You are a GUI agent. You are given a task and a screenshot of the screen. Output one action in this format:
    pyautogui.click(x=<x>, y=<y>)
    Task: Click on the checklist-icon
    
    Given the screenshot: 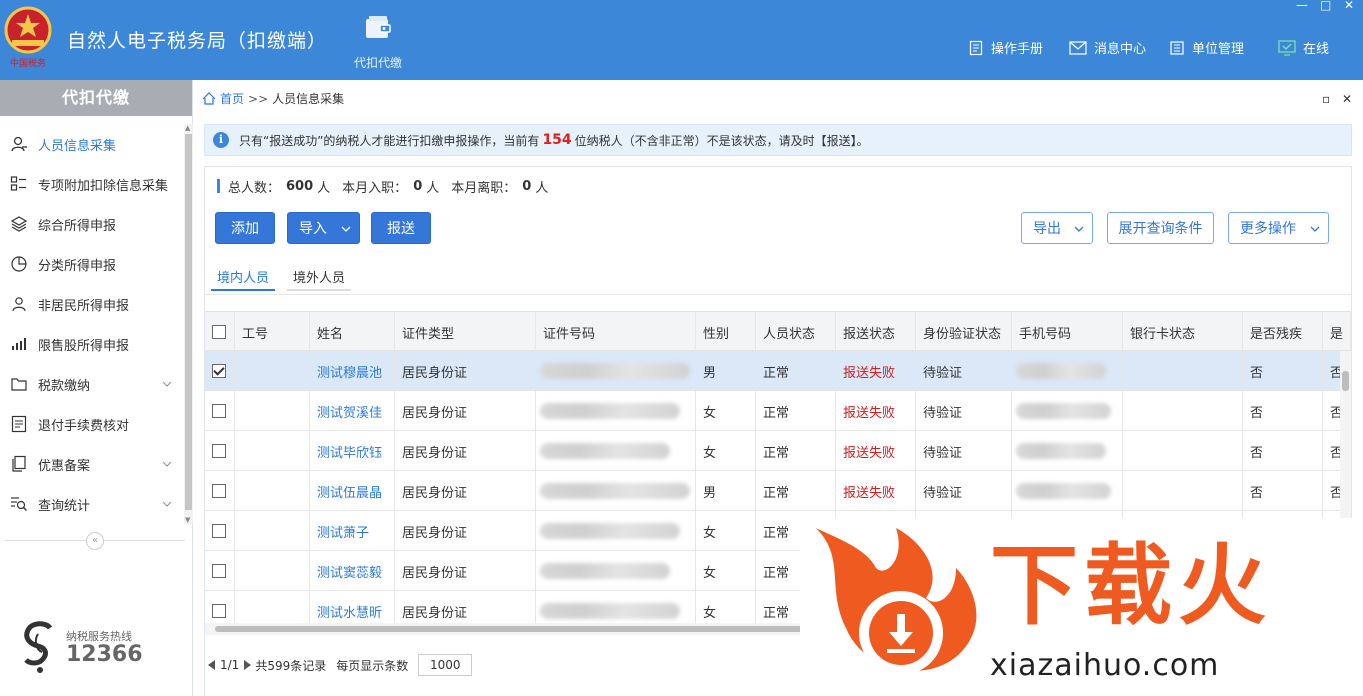 What is the action you would take?
    pyautogui.click(x=19, y=424)
    